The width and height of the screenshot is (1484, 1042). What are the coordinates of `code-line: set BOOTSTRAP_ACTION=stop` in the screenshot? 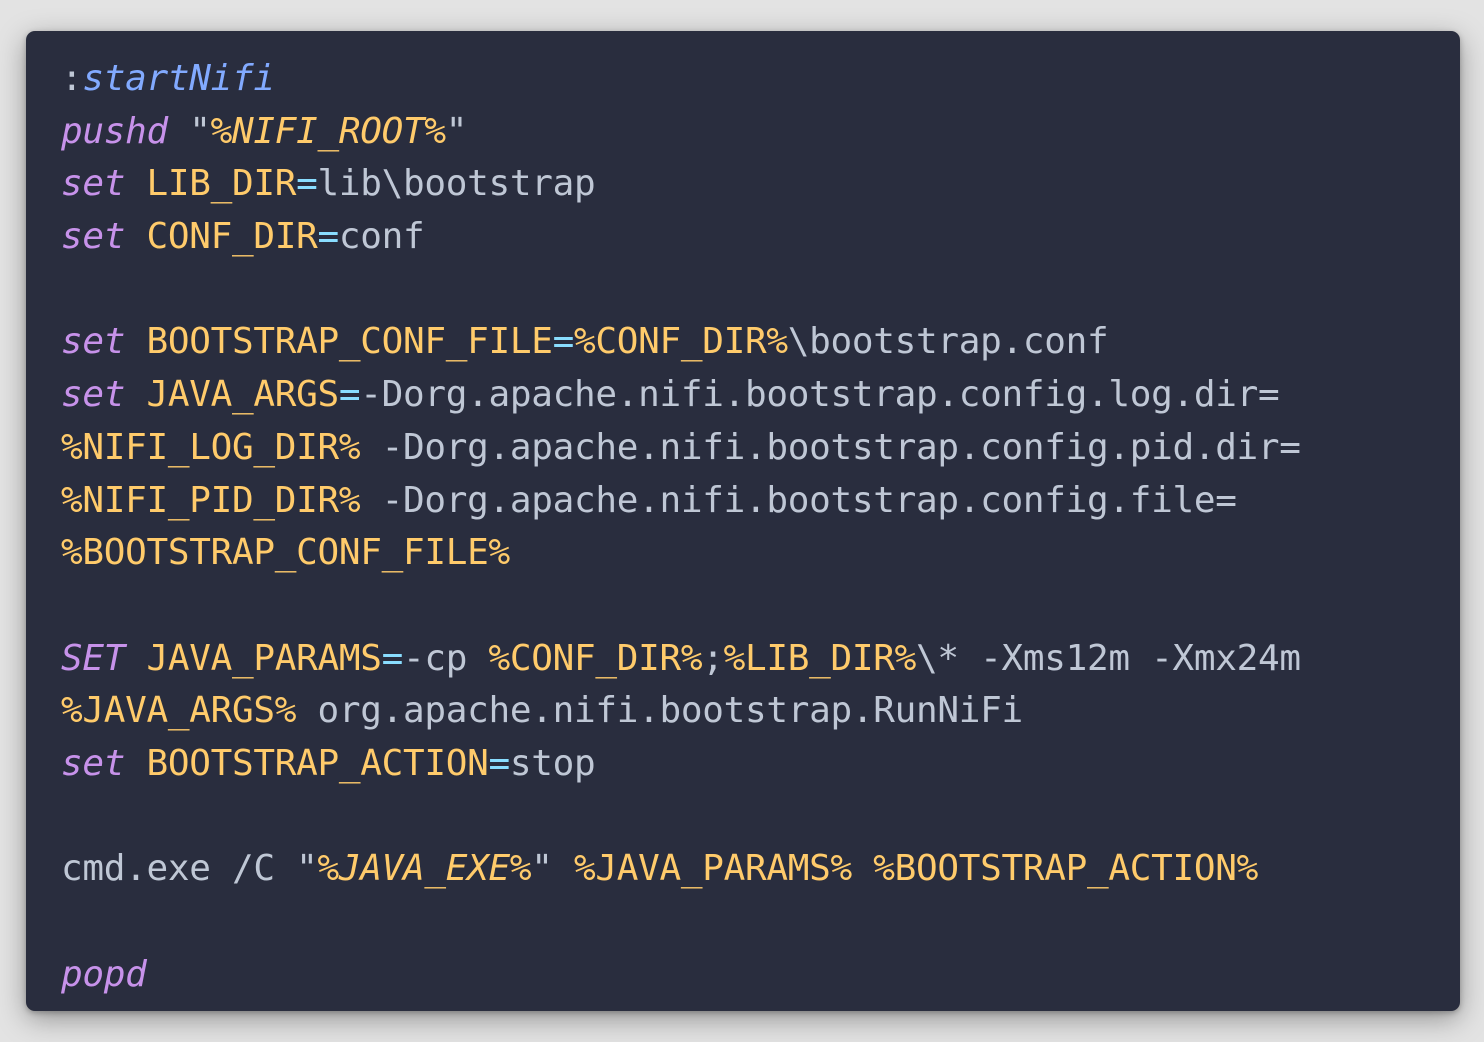 It's located at (681, 764).